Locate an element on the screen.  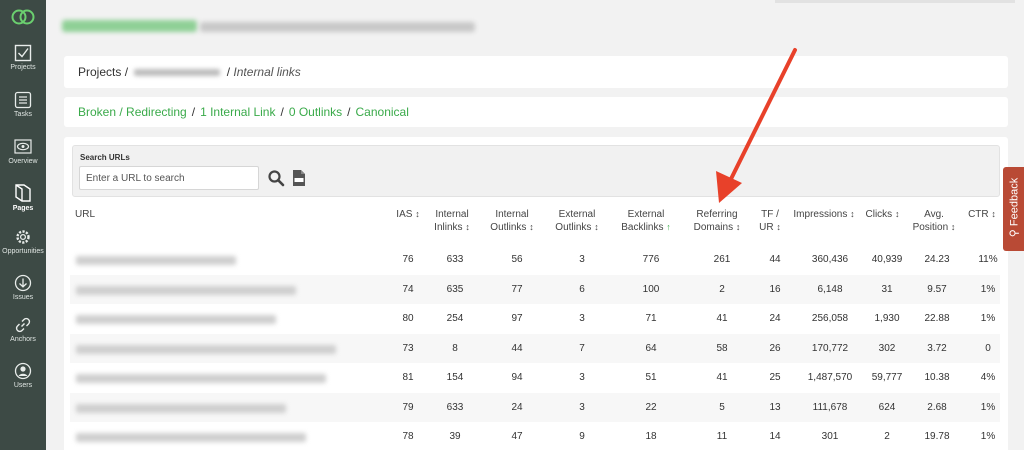
breadcrumb-project-blurred is located at coordinates (177, 73).